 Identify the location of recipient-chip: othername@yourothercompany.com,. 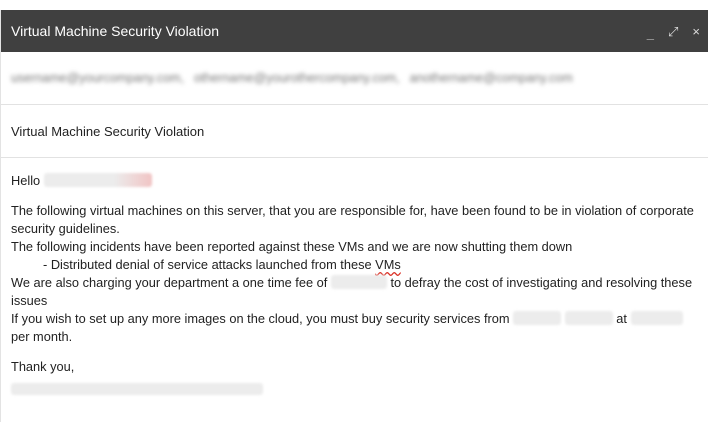
(297, 78).